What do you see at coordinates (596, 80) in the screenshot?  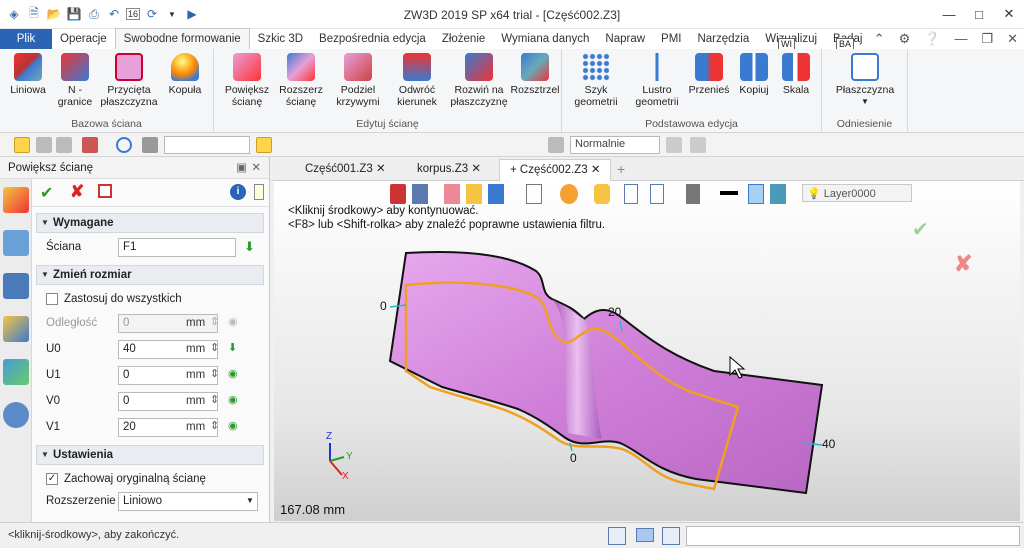 I see `szyk-geometrii-button: Szyk geometrii` at bounding box center [596, 80].